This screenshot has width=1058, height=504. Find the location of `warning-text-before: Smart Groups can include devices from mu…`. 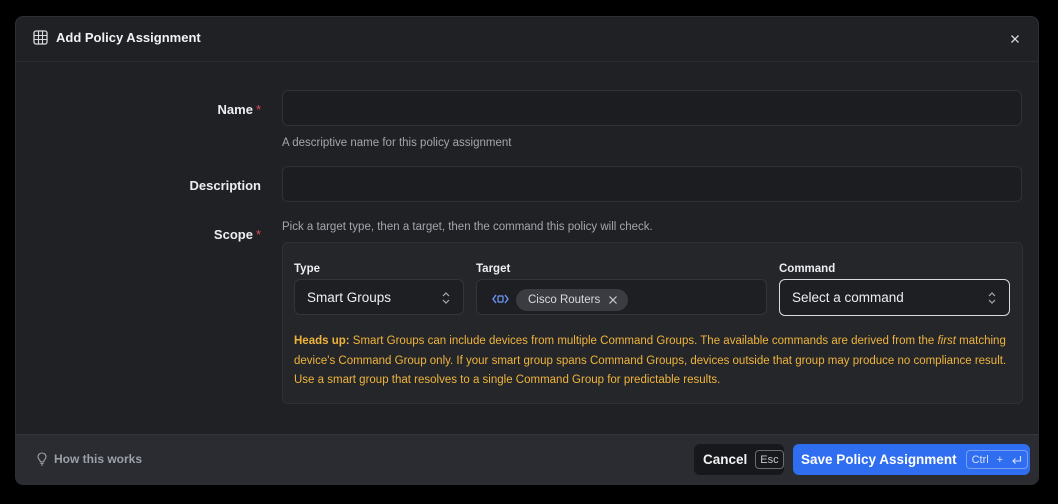

warning-text-before: Smart Groups can include devices from mu… is located at coordinates (643, 341).